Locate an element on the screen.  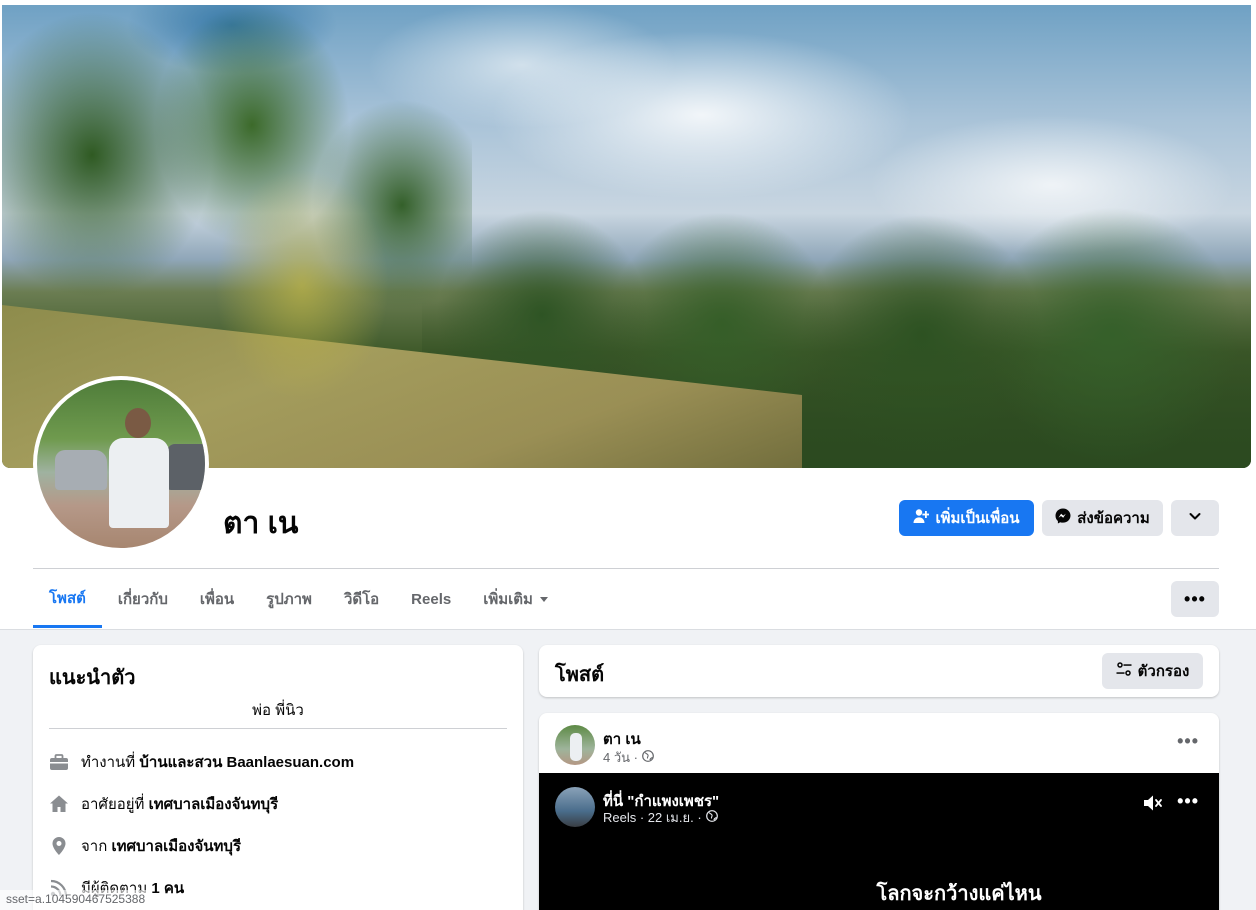
intro-followers-link: 1 คน is located at coordinates (167, 888).